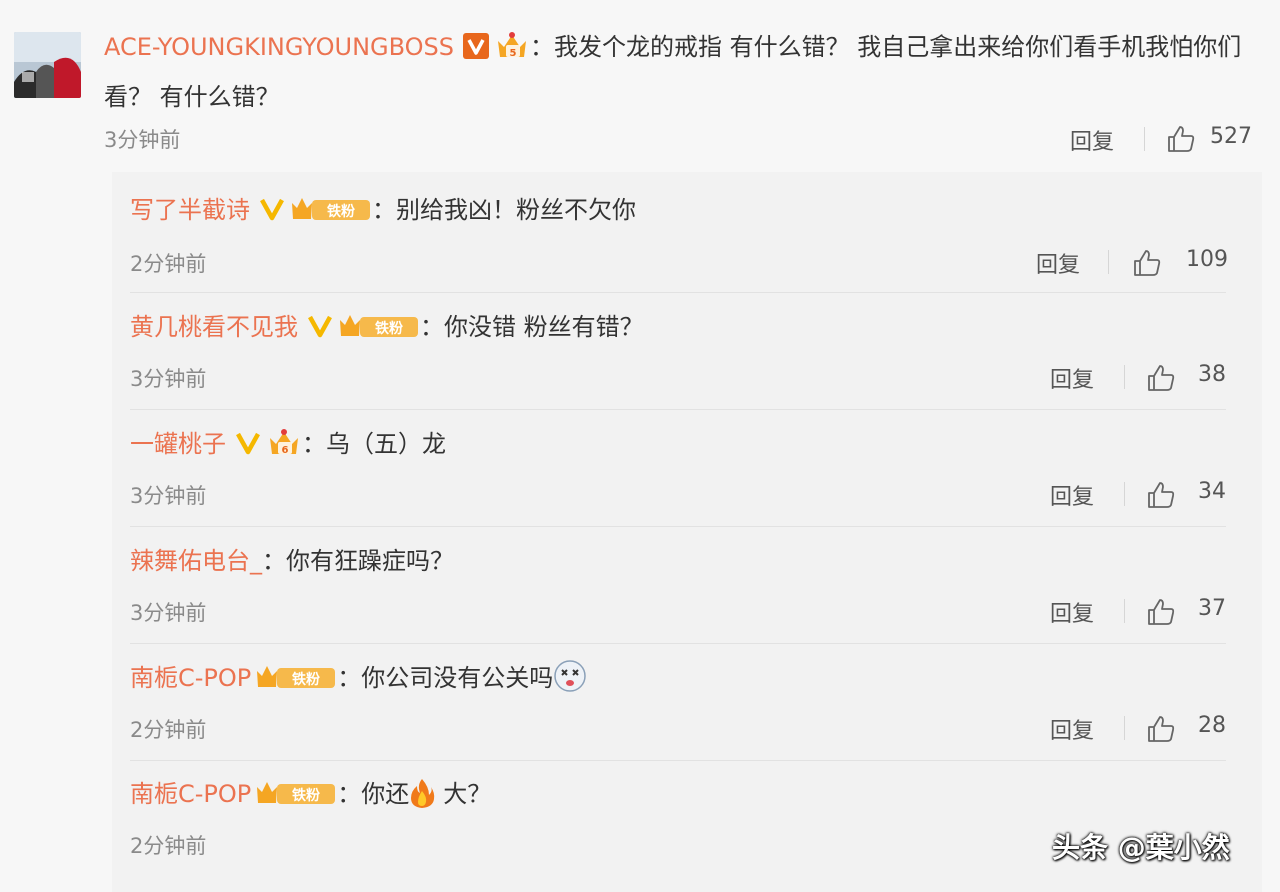 The height and width of the screenshot is (892, 1280). Describe the element at coordinates (570, 676) in the screenshot. I see `dizzy-face-emoji` at that location.